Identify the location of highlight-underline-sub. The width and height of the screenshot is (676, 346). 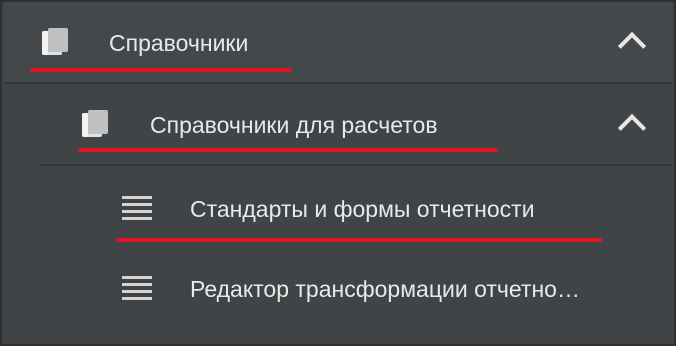
(288, 150).